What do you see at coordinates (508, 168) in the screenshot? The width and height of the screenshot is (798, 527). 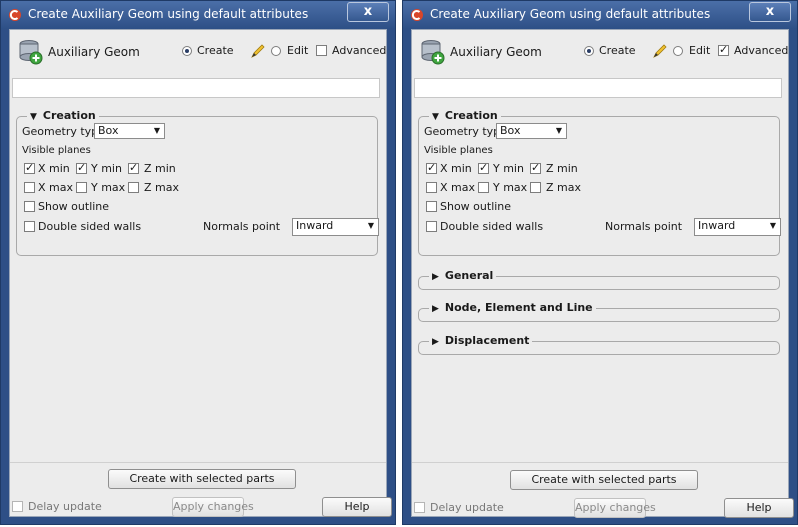 I see `ymin-label: Y min` at bounding box center [508, 168].